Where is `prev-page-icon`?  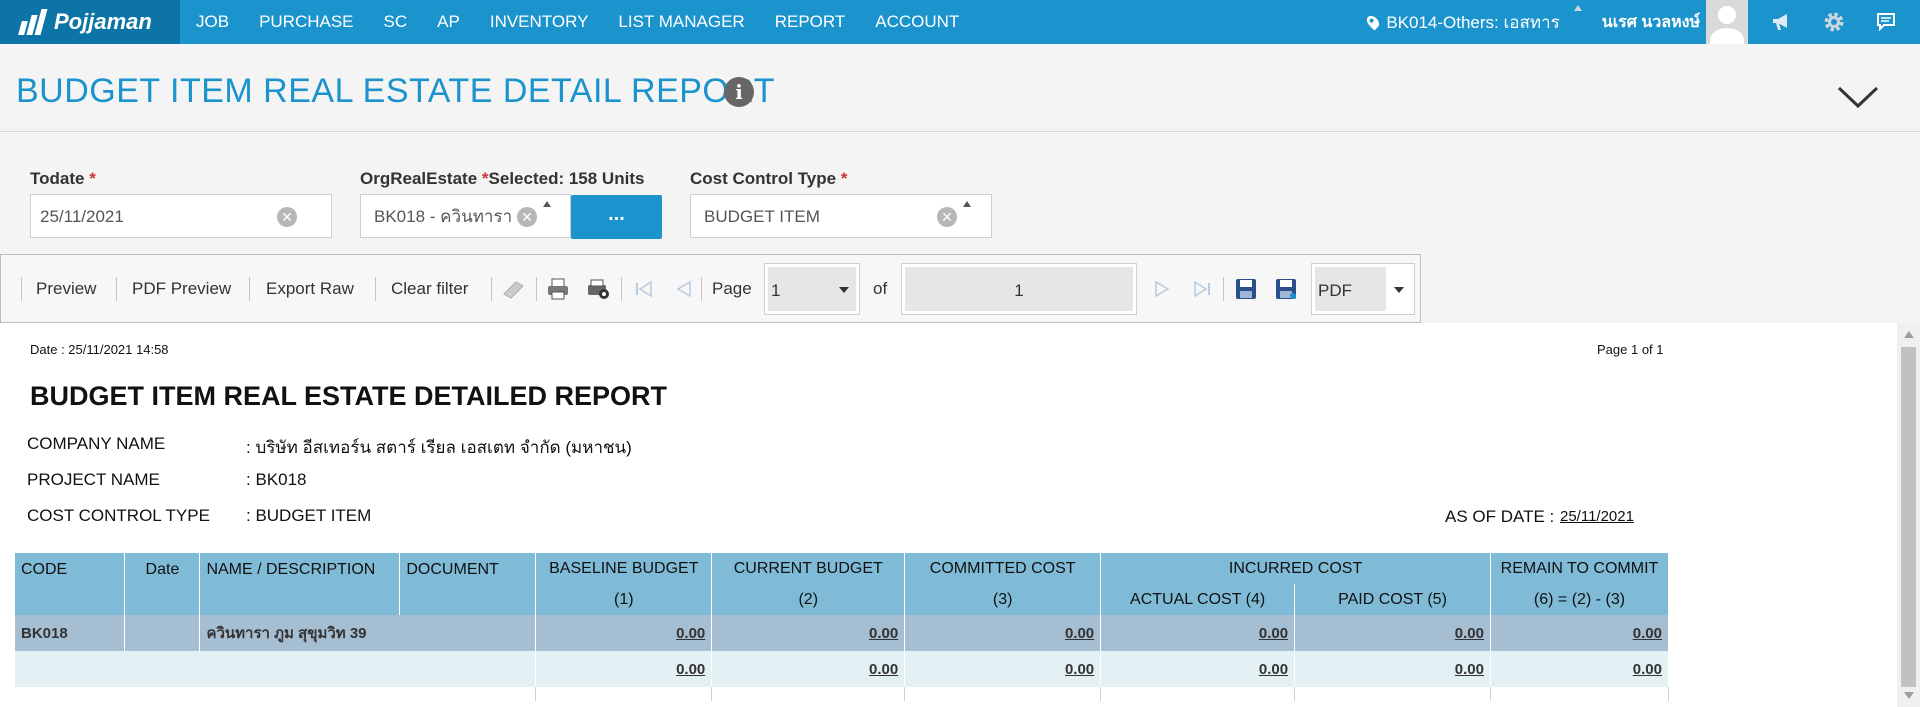
prev-page-icon is located at coordinates (684, 289).